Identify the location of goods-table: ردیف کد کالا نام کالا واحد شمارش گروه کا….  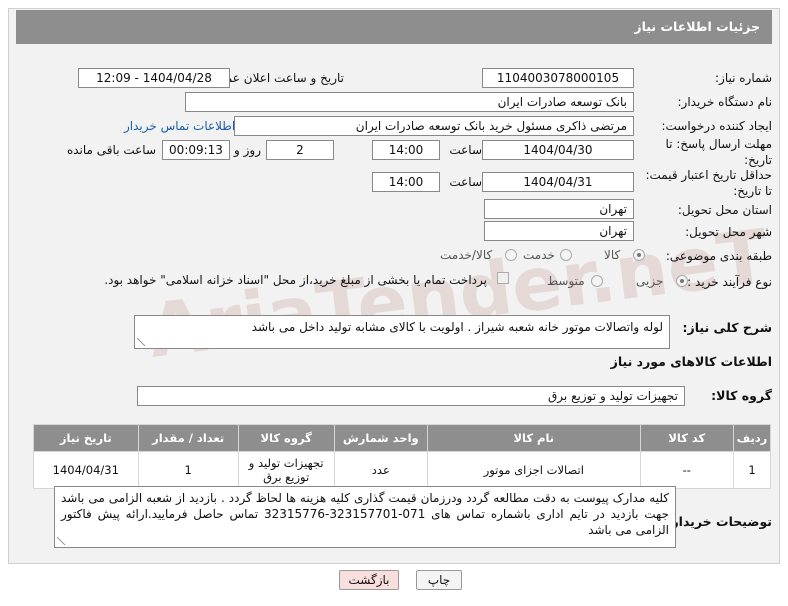
(402, 456).